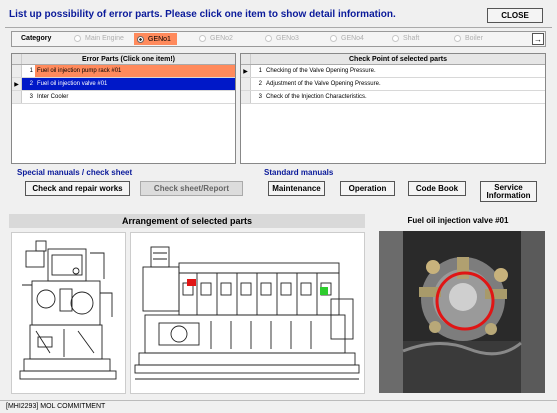 The height and width of the screenshot is (413, 557). Describe the element at coordinates (287, 38) in the screenshot. I see `category-option-label: GENo3` at that location.